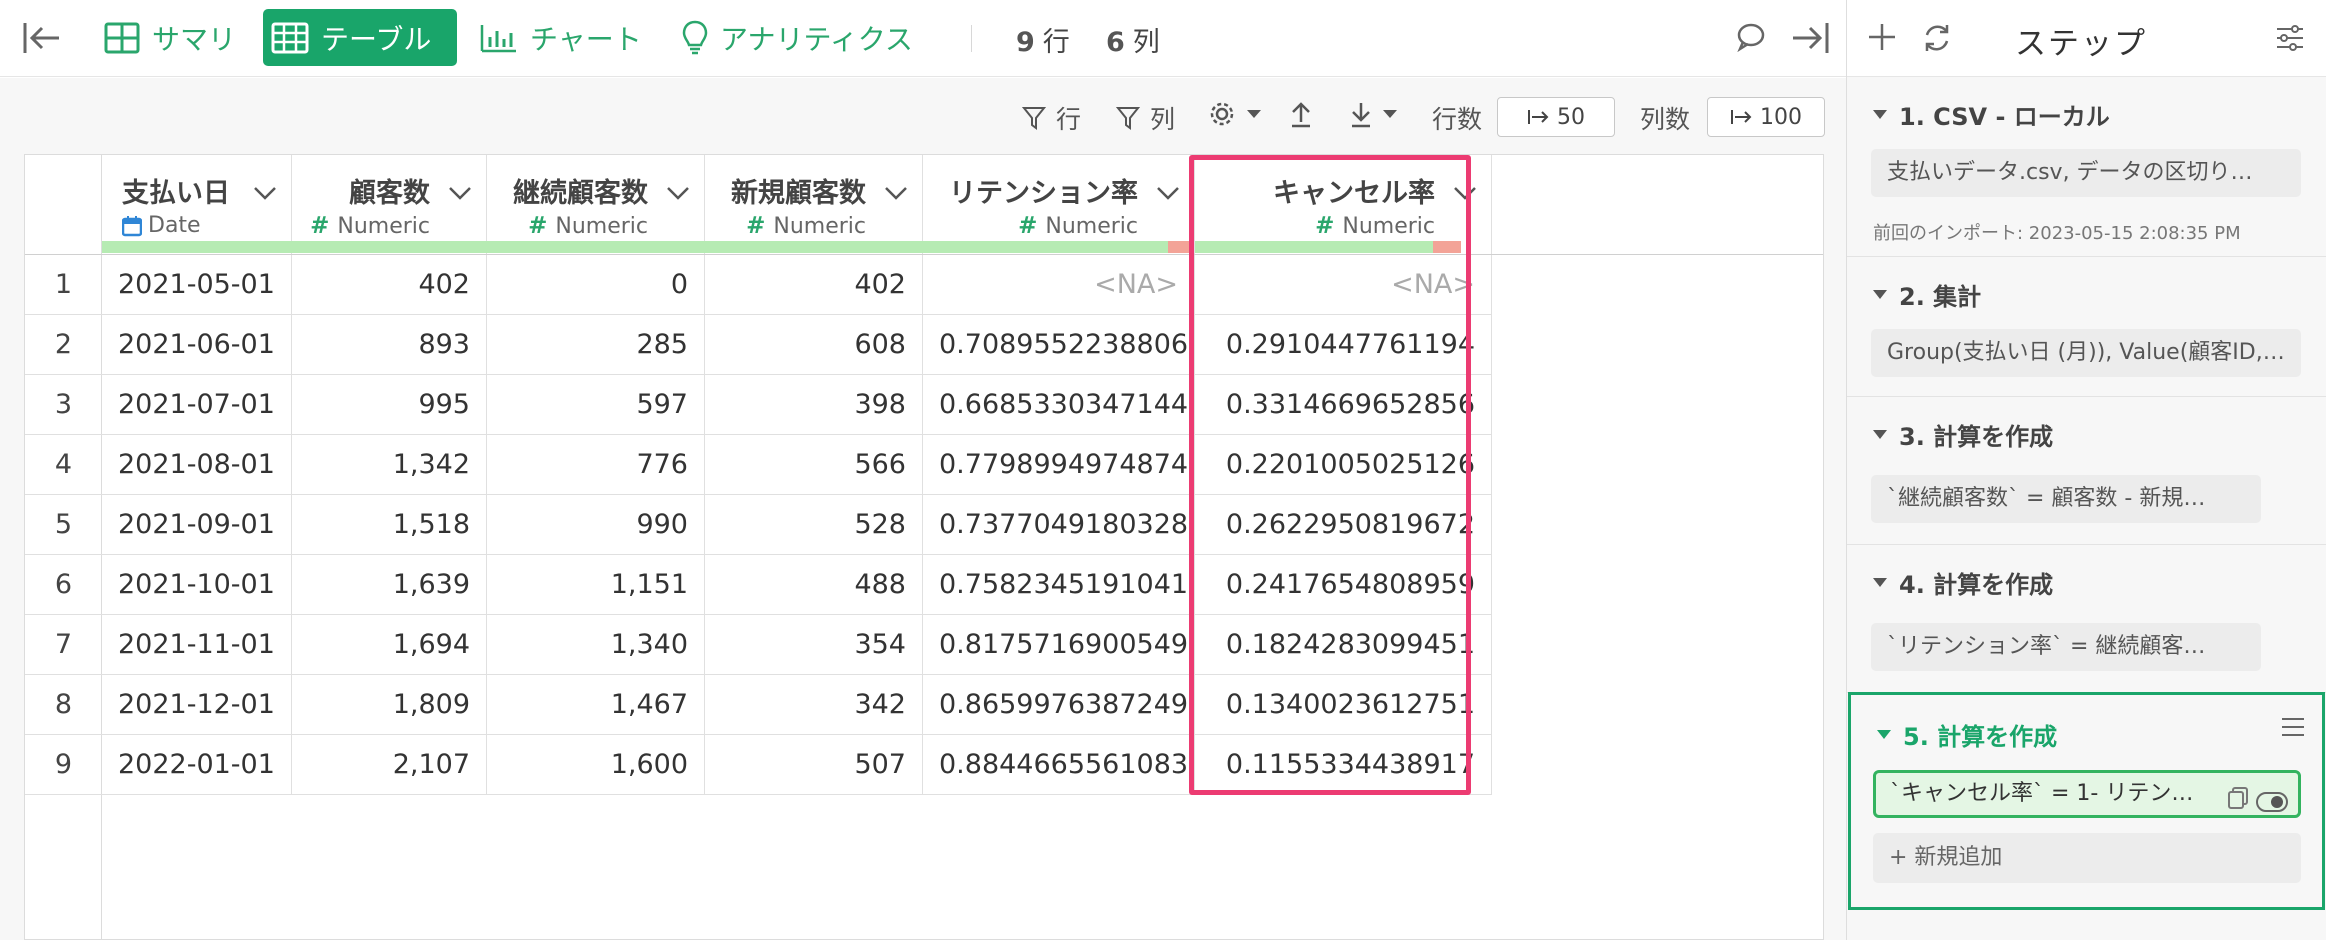 The width and height of the screenshot is (2326, 940). I want to click on table-cell: 0.8844665561083, so click(1059, 765).